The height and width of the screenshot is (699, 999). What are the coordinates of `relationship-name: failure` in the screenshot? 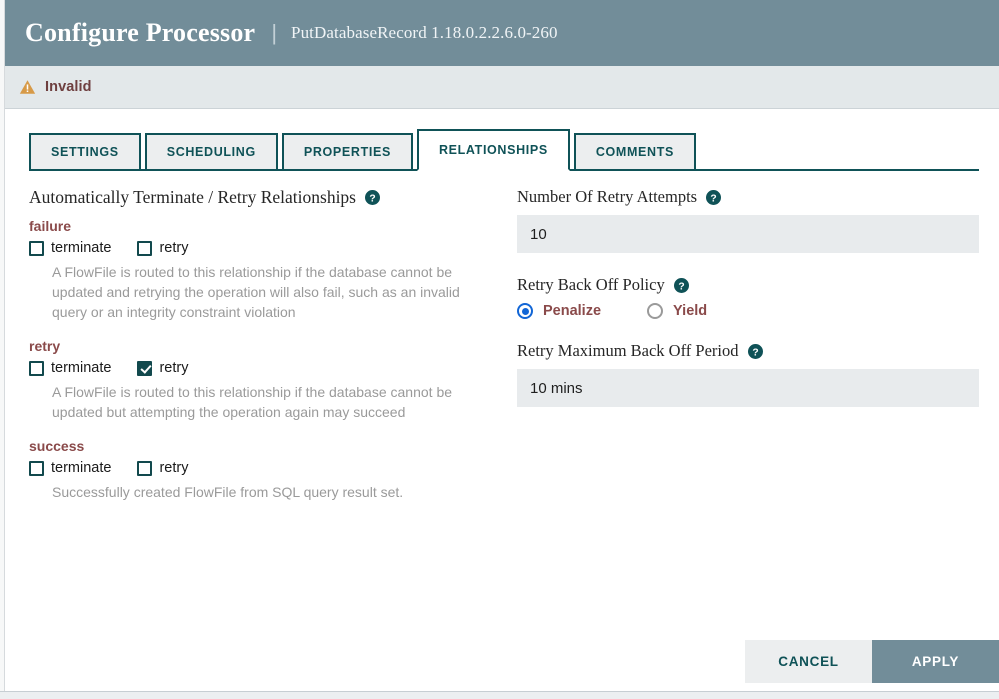 It's located at (50, 226).